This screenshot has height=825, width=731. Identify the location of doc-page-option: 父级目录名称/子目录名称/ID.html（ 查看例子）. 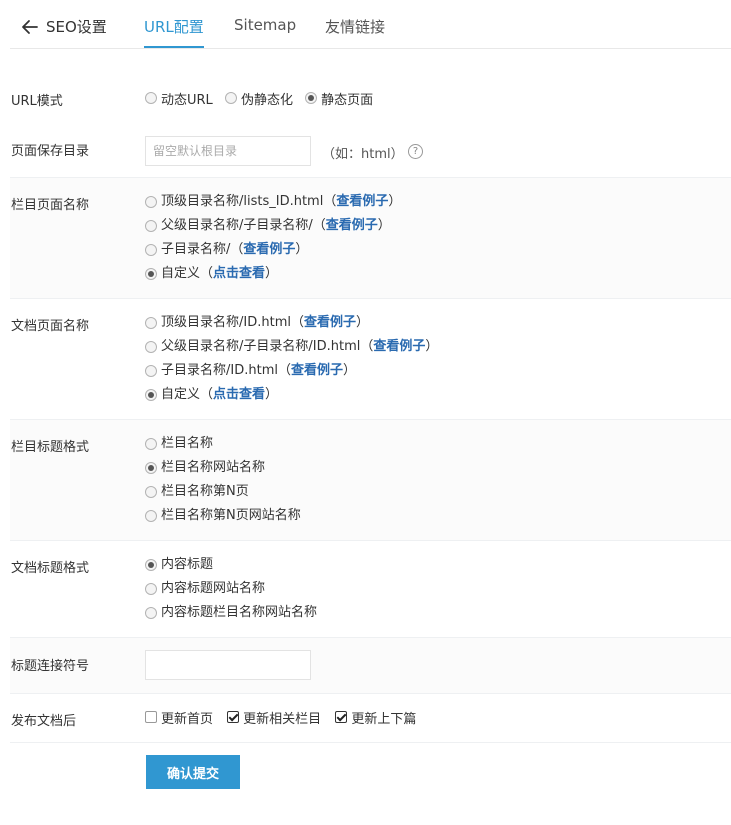
(295, 347).